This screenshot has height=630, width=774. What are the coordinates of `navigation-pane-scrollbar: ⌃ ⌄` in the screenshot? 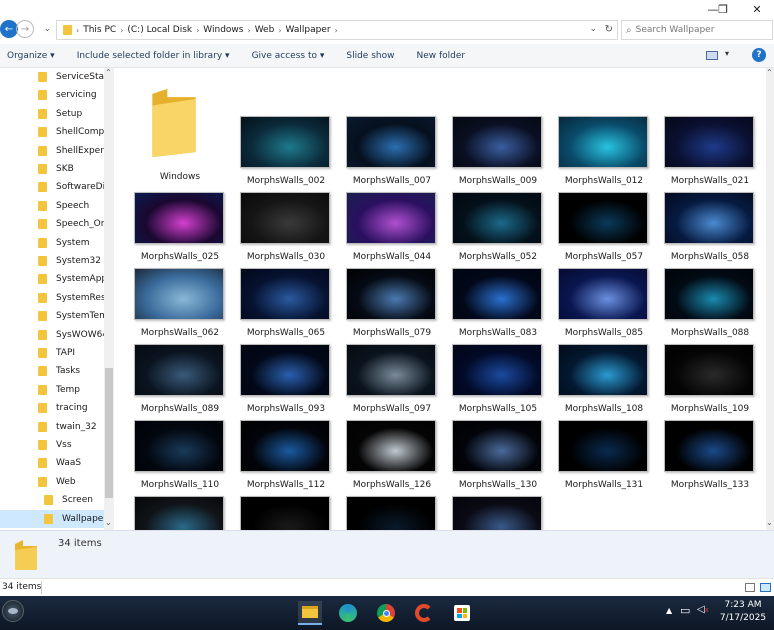 It's located at (109, 299).